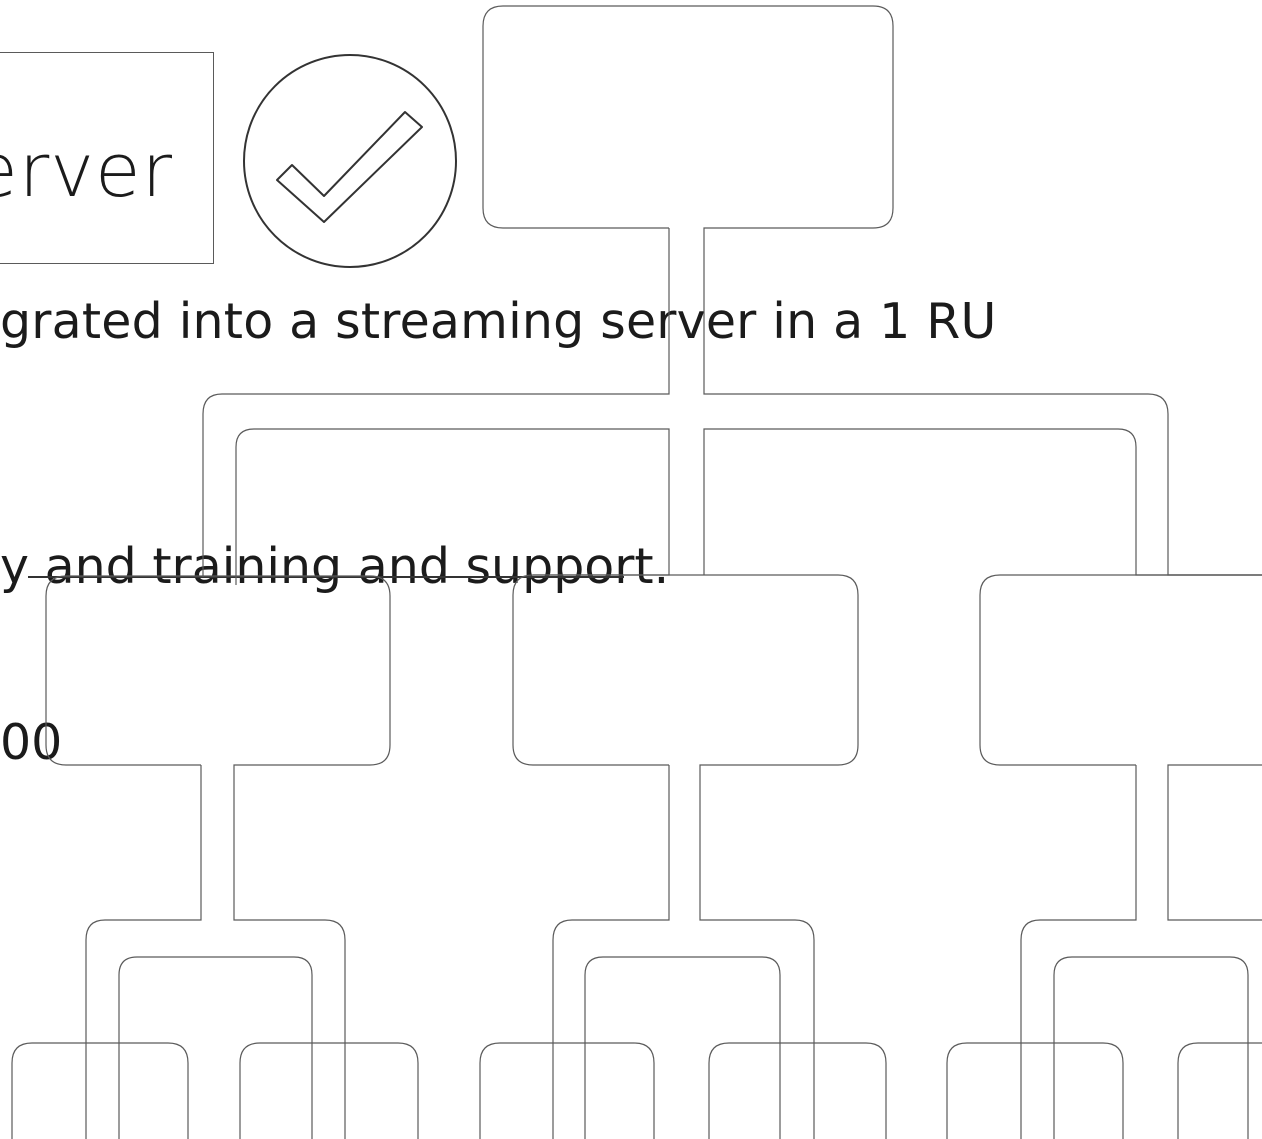 This screenshot has height=1139, width=1262. What do you see at coordinates (218, 857) in the screenshot?
I see `node-mid-left` at bounding box center [218, 857].